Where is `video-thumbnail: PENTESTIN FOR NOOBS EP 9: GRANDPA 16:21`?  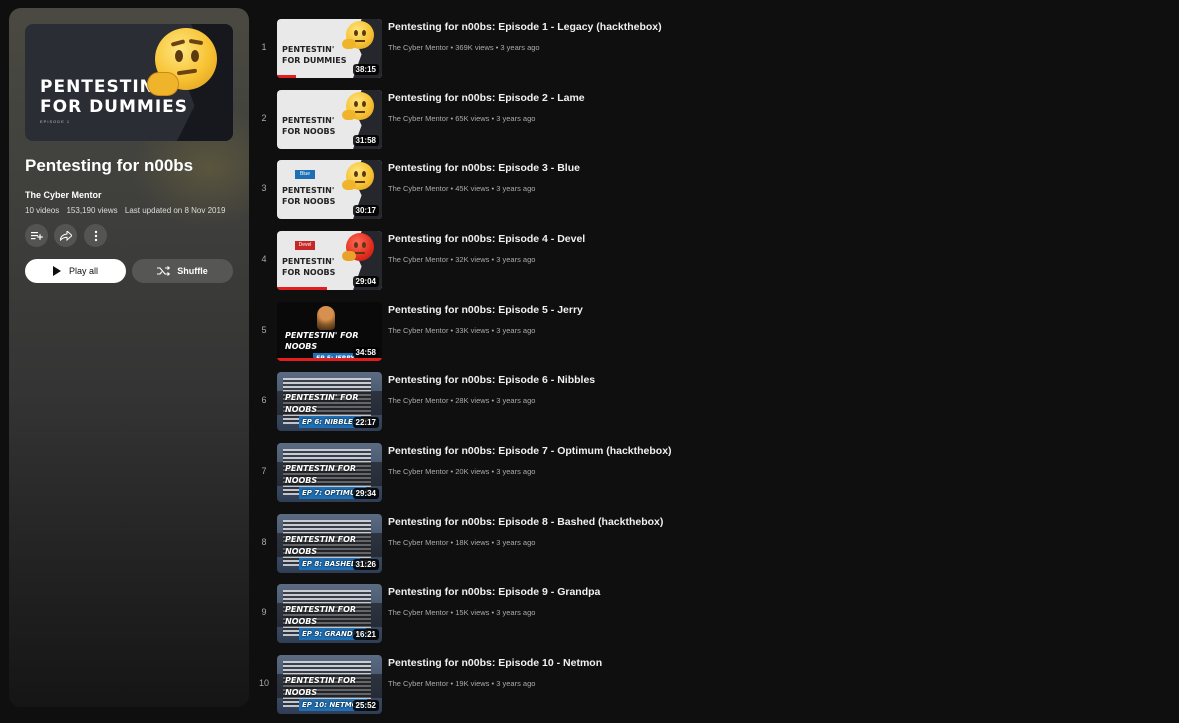 video-thumbnail: PENTESTIN FOR NOOBS EP 9: GRANDPA 16:21 is located at coordinates (329, 613).